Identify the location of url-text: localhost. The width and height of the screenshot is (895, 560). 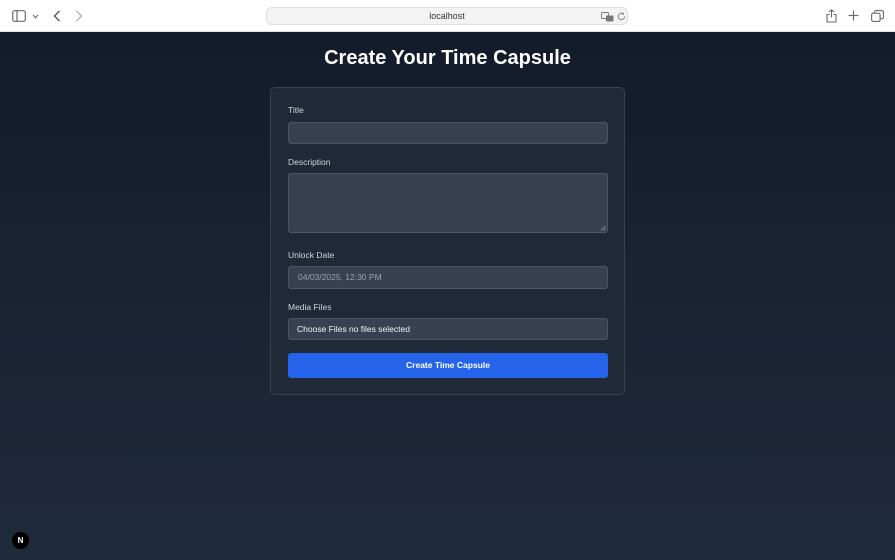
(447, 16).